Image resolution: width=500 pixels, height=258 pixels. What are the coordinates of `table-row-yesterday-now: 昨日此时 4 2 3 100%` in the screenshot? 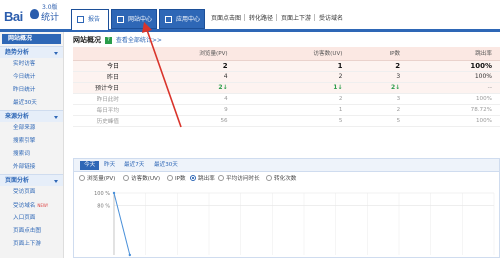 It's located at (286, 99).